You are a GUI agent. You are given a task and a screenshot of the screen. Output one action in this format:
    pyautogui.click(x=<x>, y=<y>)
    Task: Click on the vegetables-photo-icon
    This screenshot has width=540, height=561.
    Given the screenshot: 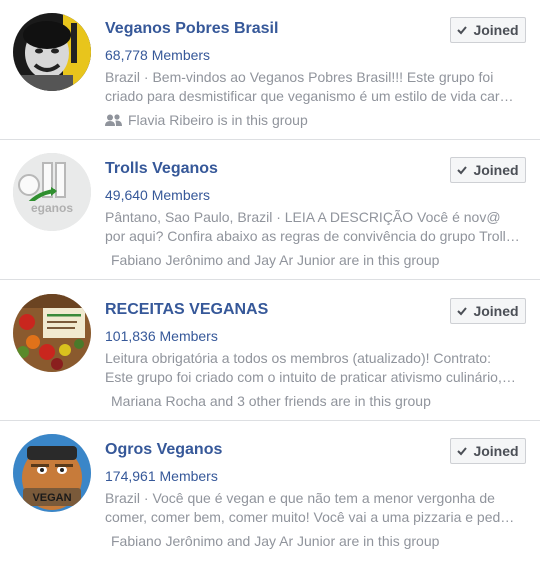 What is the action you would take?
    pyautogui.click(x=52, y=333)
    